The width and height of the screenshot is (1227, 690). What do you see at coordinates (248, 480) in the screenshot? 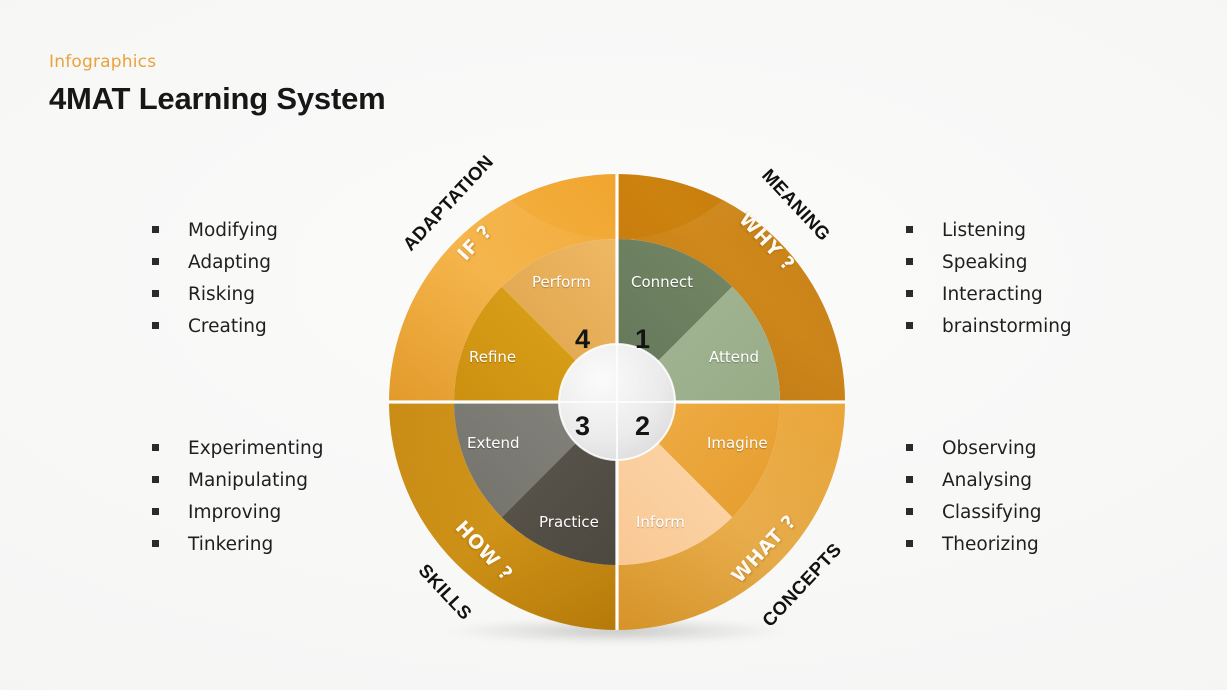
I see `list-item-label: Manipulating` at bounding box center [248, 480].